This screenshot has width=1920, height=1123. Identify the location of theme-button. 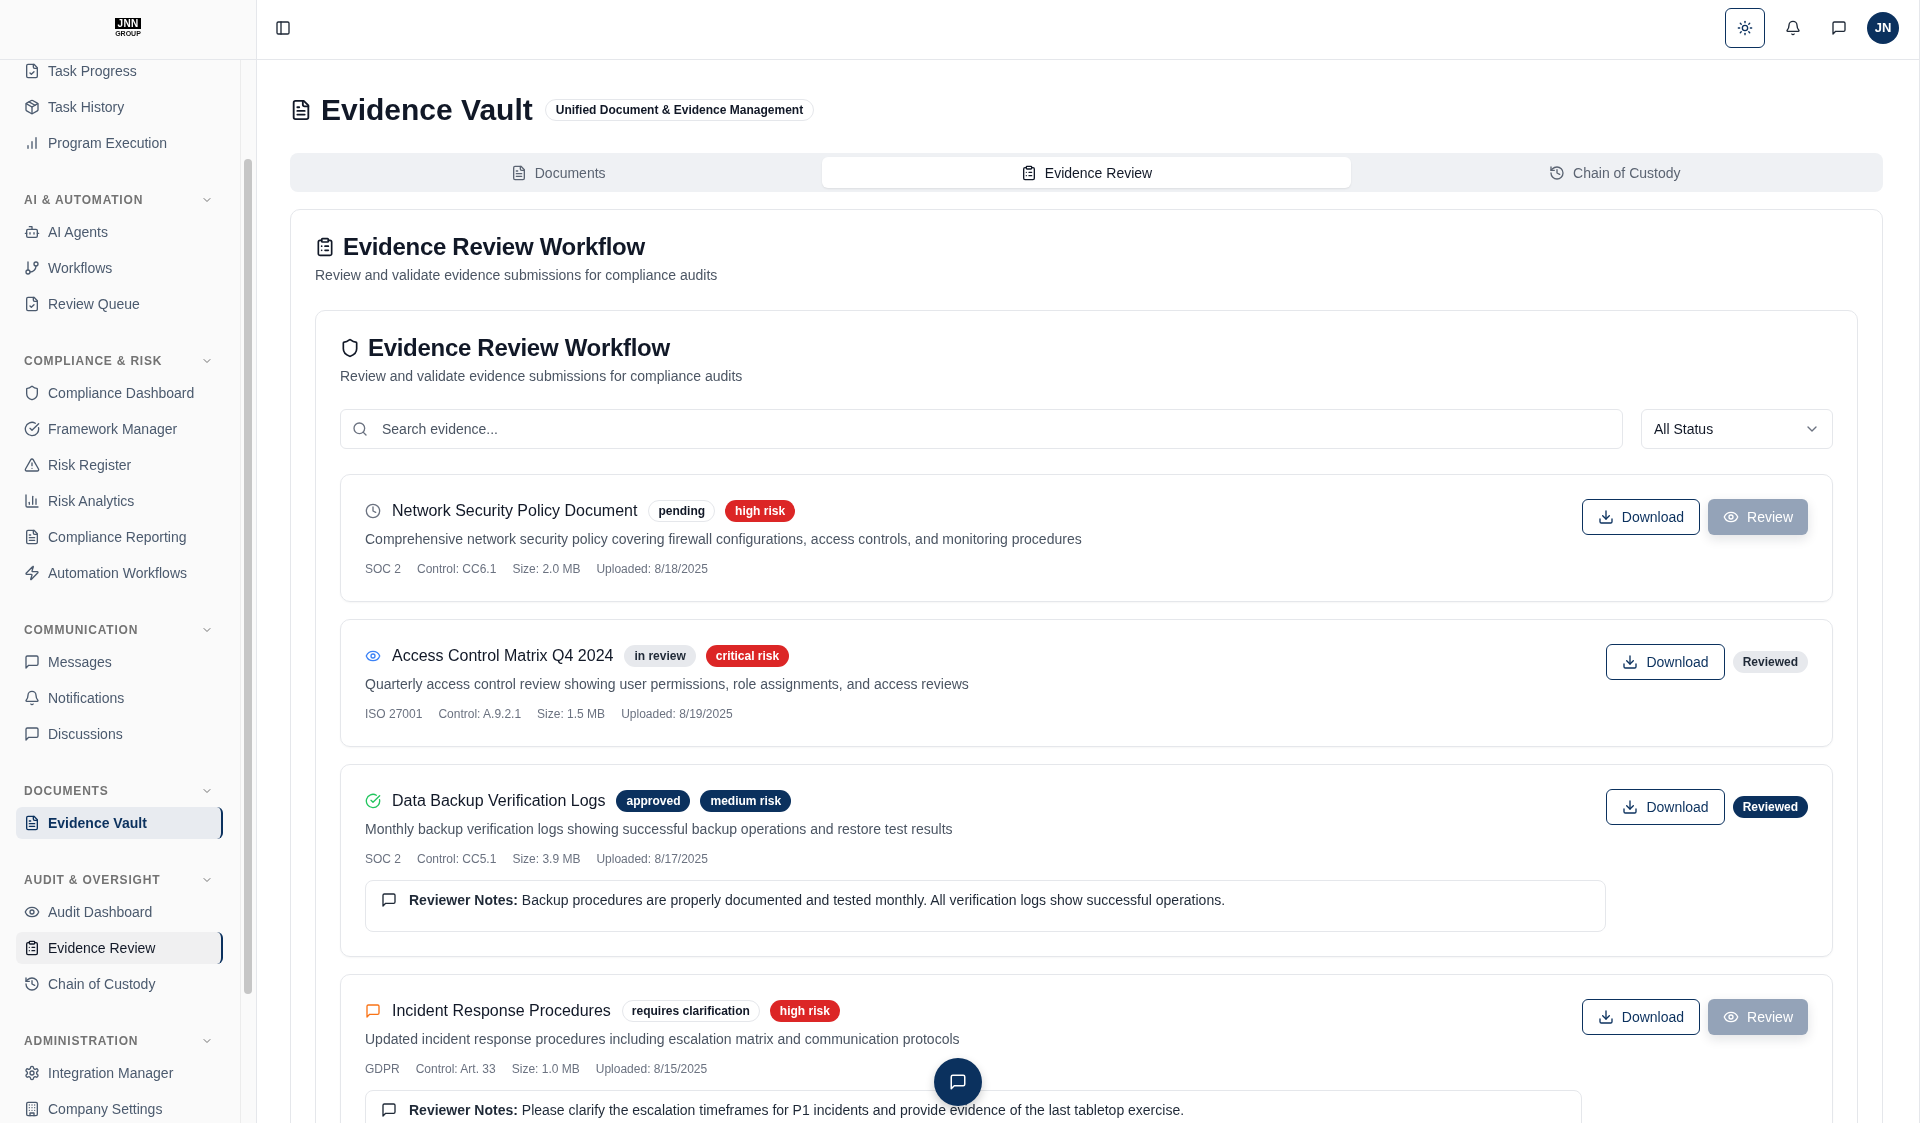
(1745, 27).